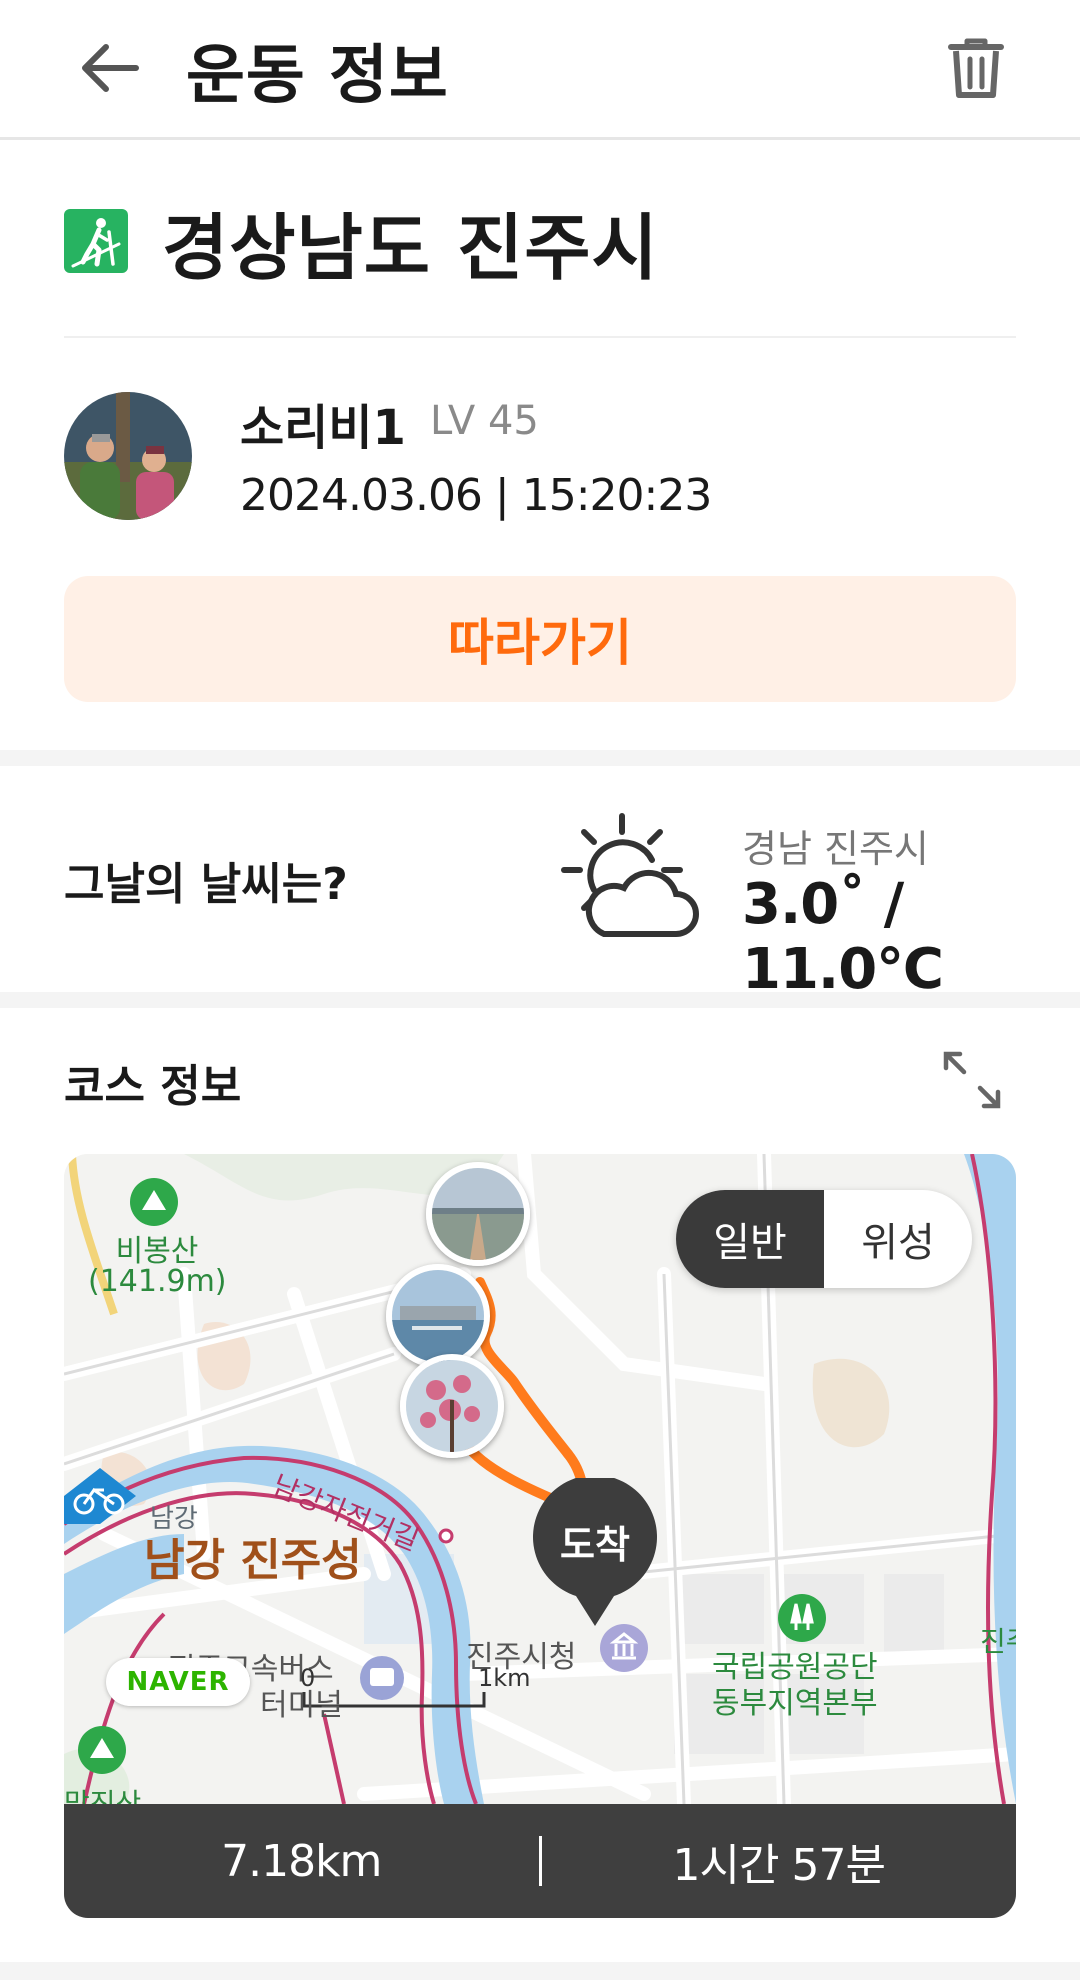 This screenshot has height=1980, width=1080. I want to click on map-label-castle: 남강 진주성, so click(253, 1560).